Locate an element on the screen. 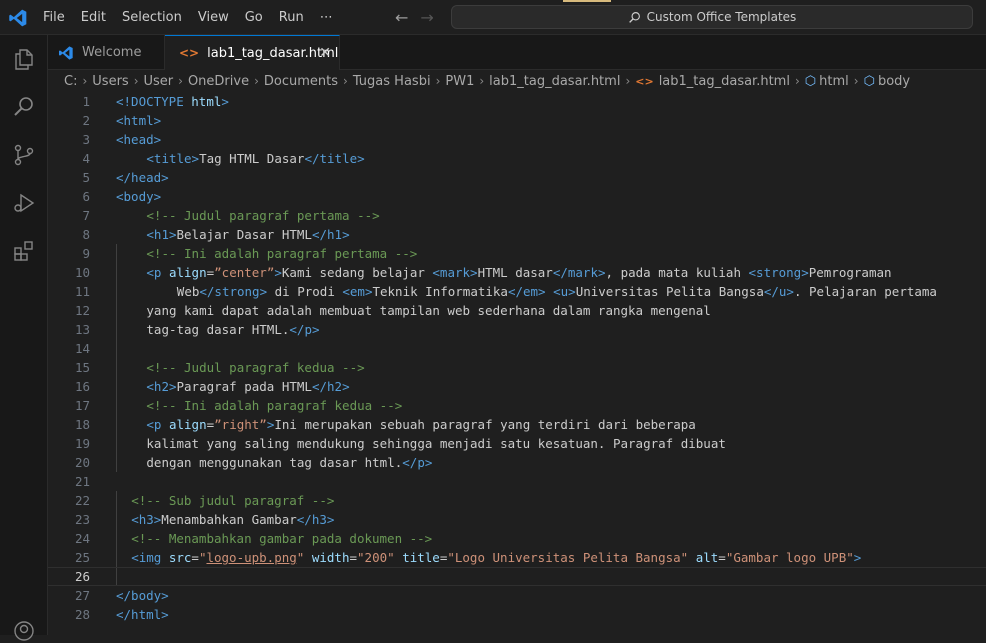  line-number: 28 is located at coordinates (69, 614).